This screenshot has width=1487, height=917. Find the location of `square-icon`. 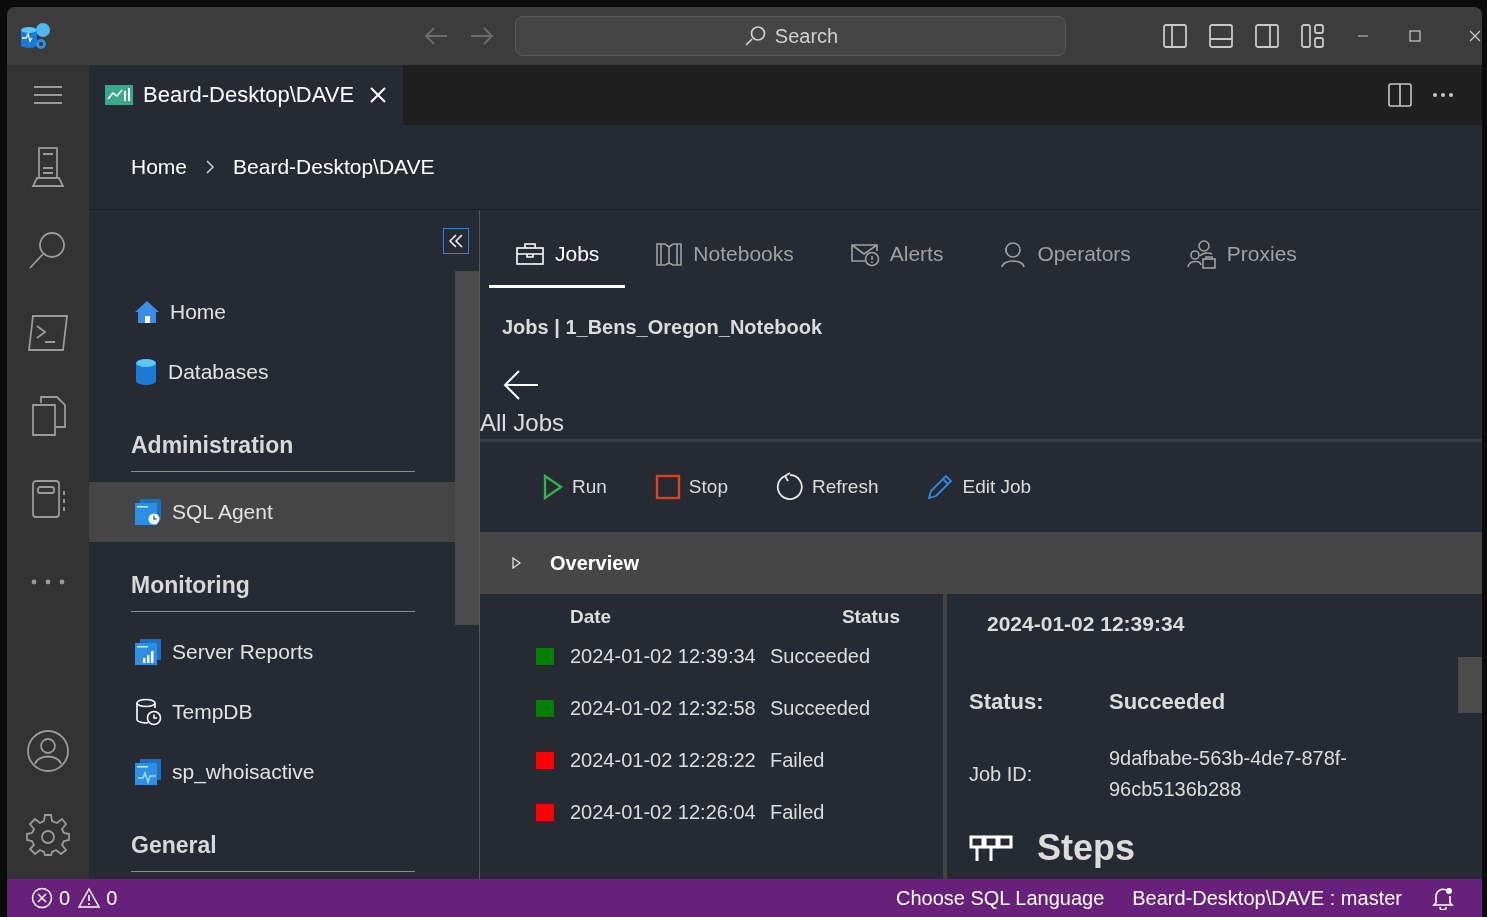

square-icon is located at coordinates (667, 487).